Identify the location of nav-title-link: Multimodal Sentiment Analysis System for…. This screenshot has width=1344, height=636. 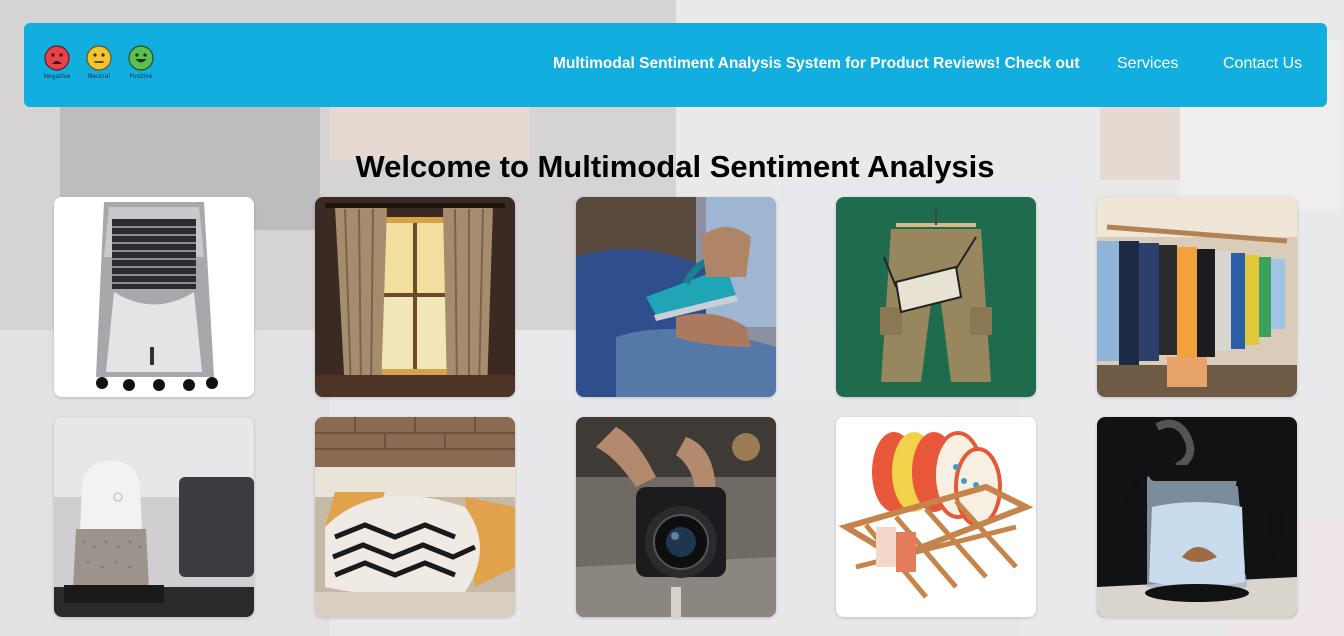
(816, 64).